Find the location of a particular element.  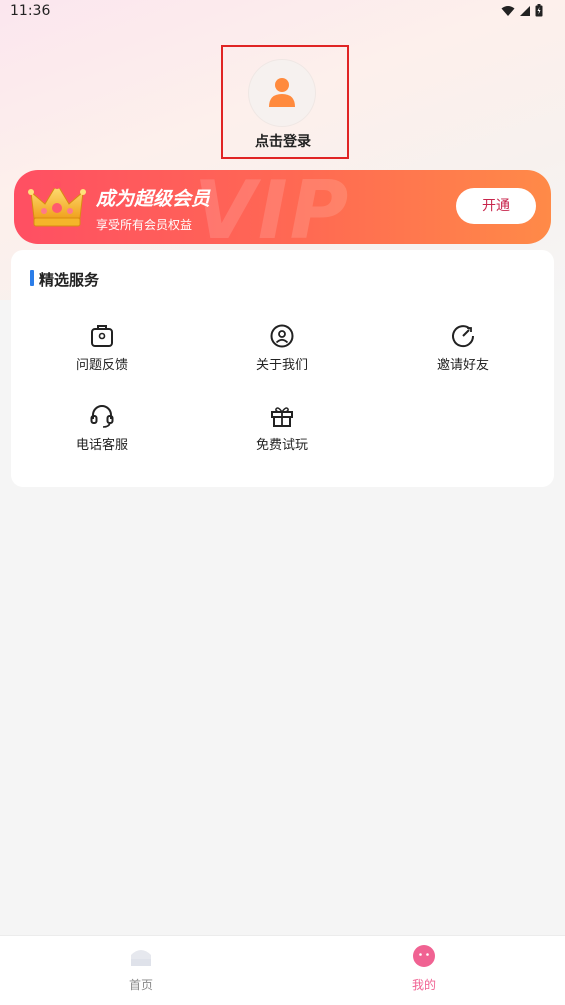

bottom-tab-bar: 首页 我的 is located at coordinates (282, 970).